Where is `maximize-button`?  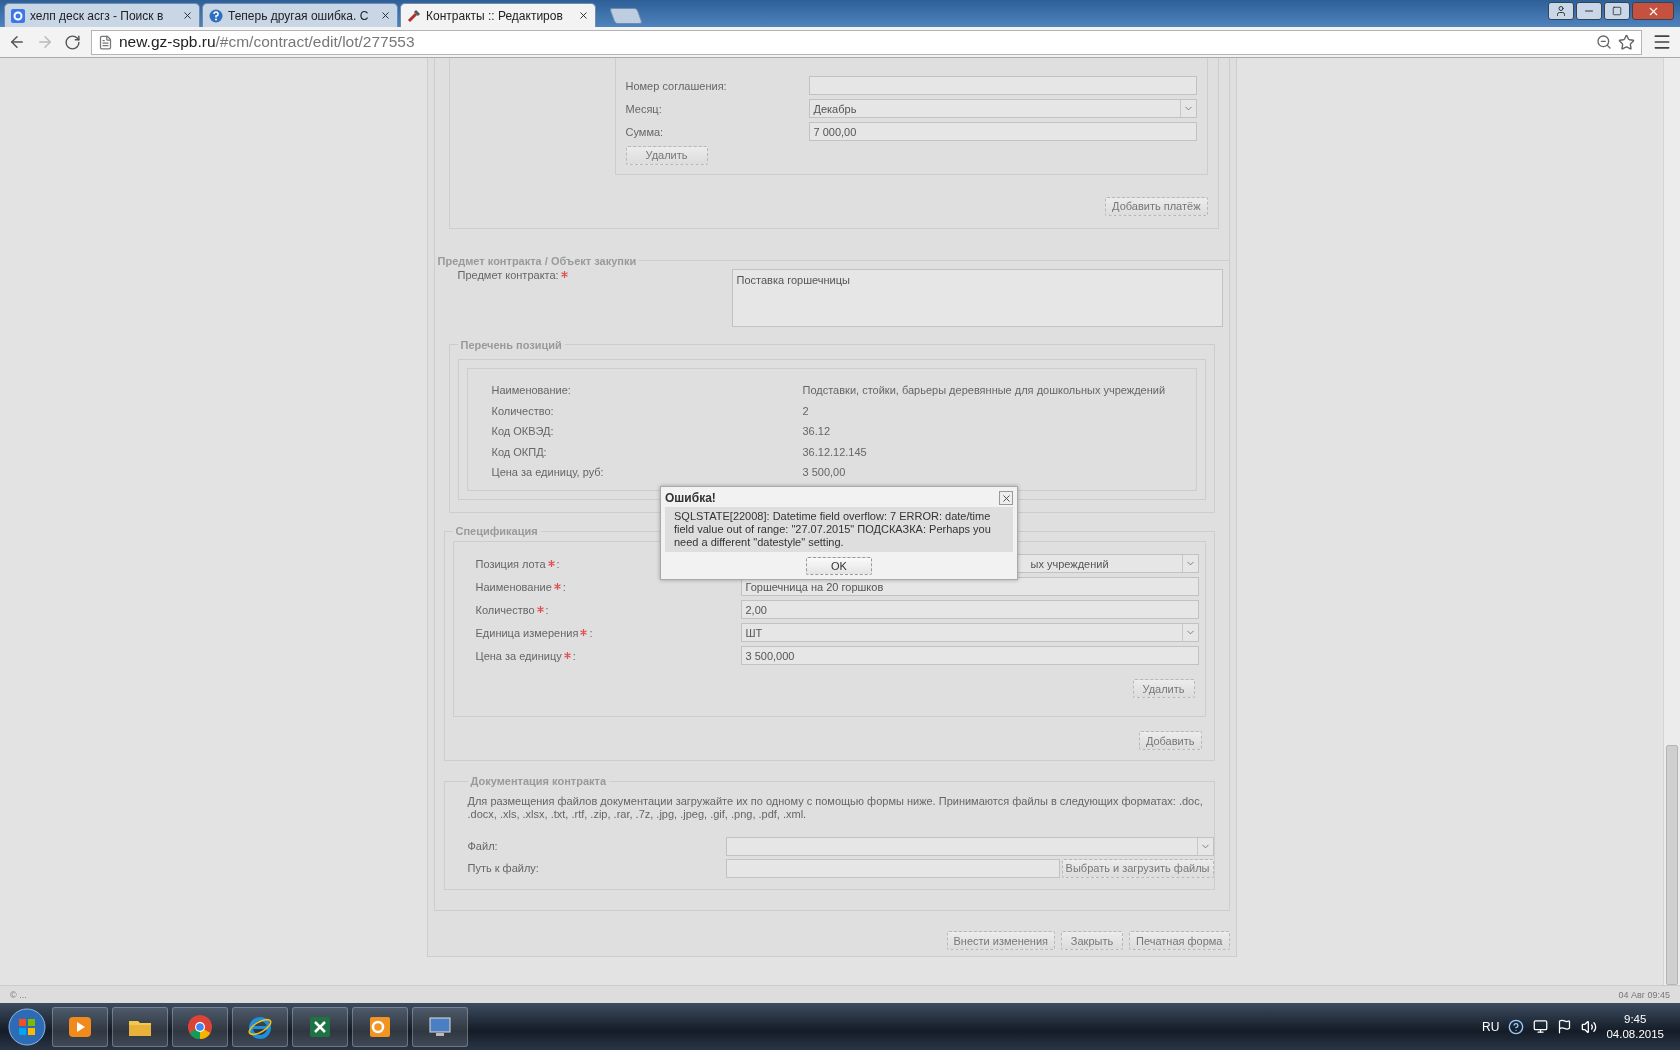
maximize-button is located at coordinates (1617, 11).